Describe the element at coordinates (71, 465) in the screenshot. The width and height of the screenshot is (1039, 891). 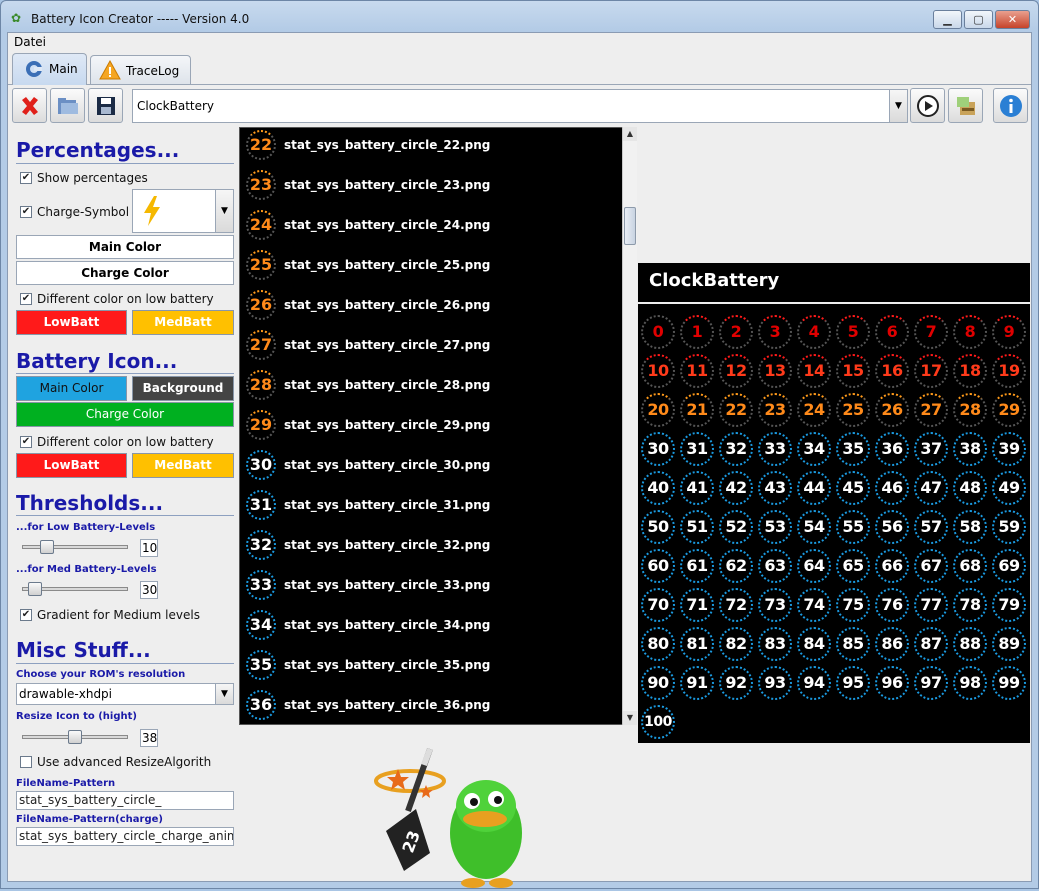
I see `battery-lowbatt-button: LowBatt` at that location.